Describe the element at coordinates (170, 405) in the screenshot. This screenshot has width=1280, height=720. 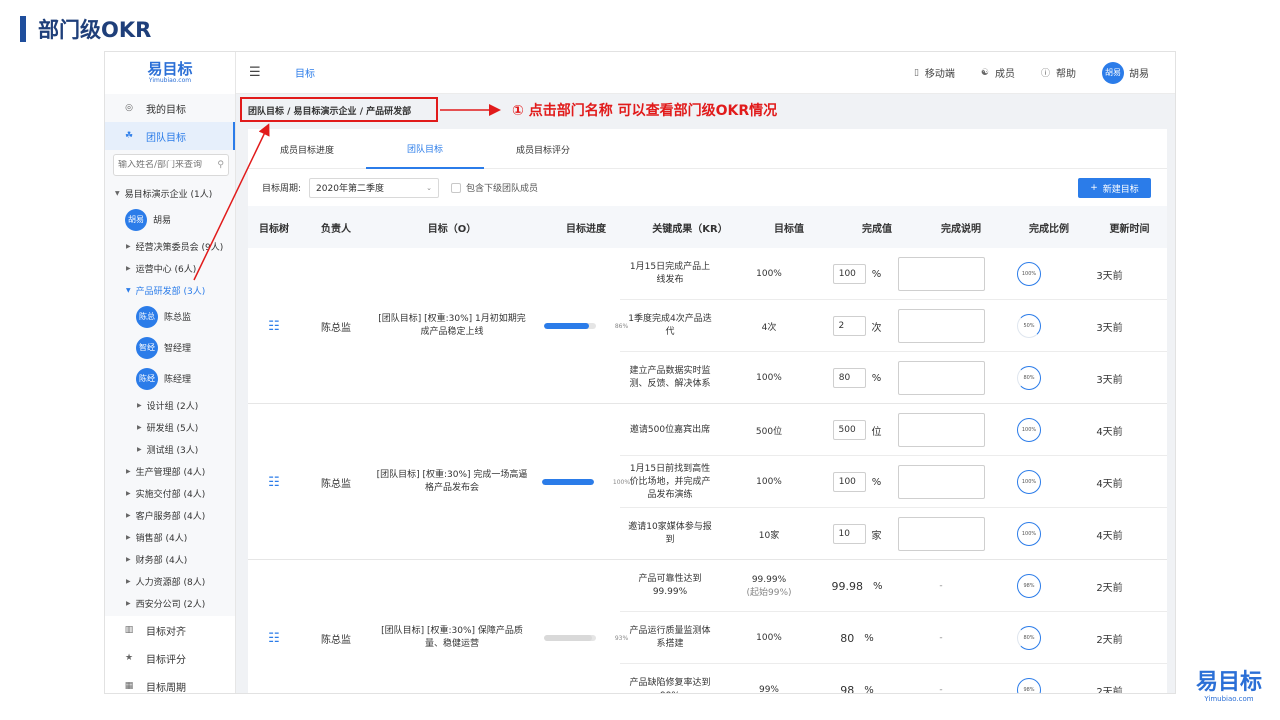
I see `tree-node: ▶ 设计组 (2人)` at that location.